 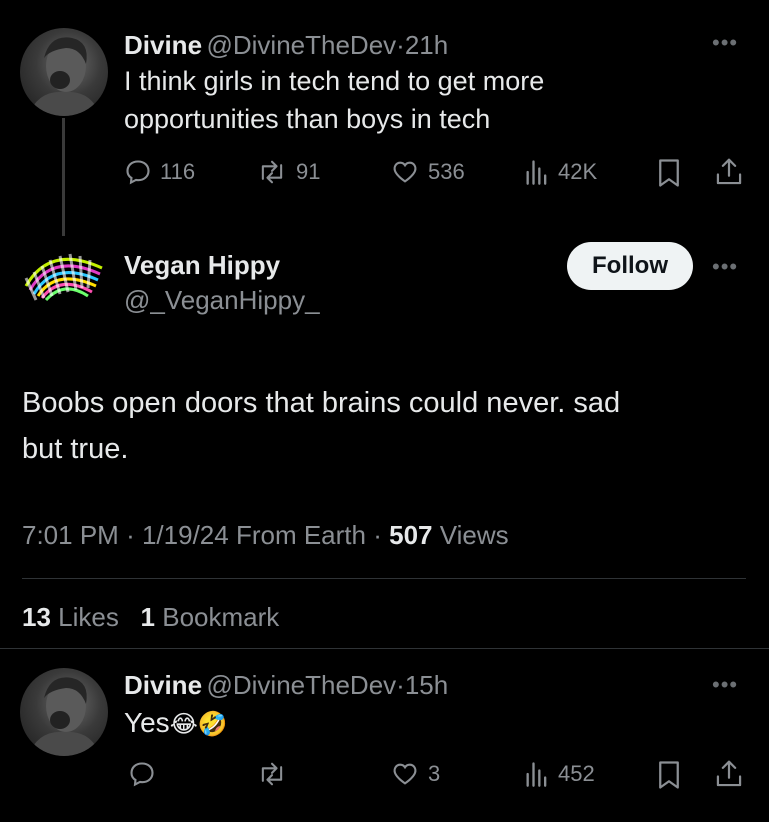 I want to click on retweet-button: 91, so click(x=288, y=172).